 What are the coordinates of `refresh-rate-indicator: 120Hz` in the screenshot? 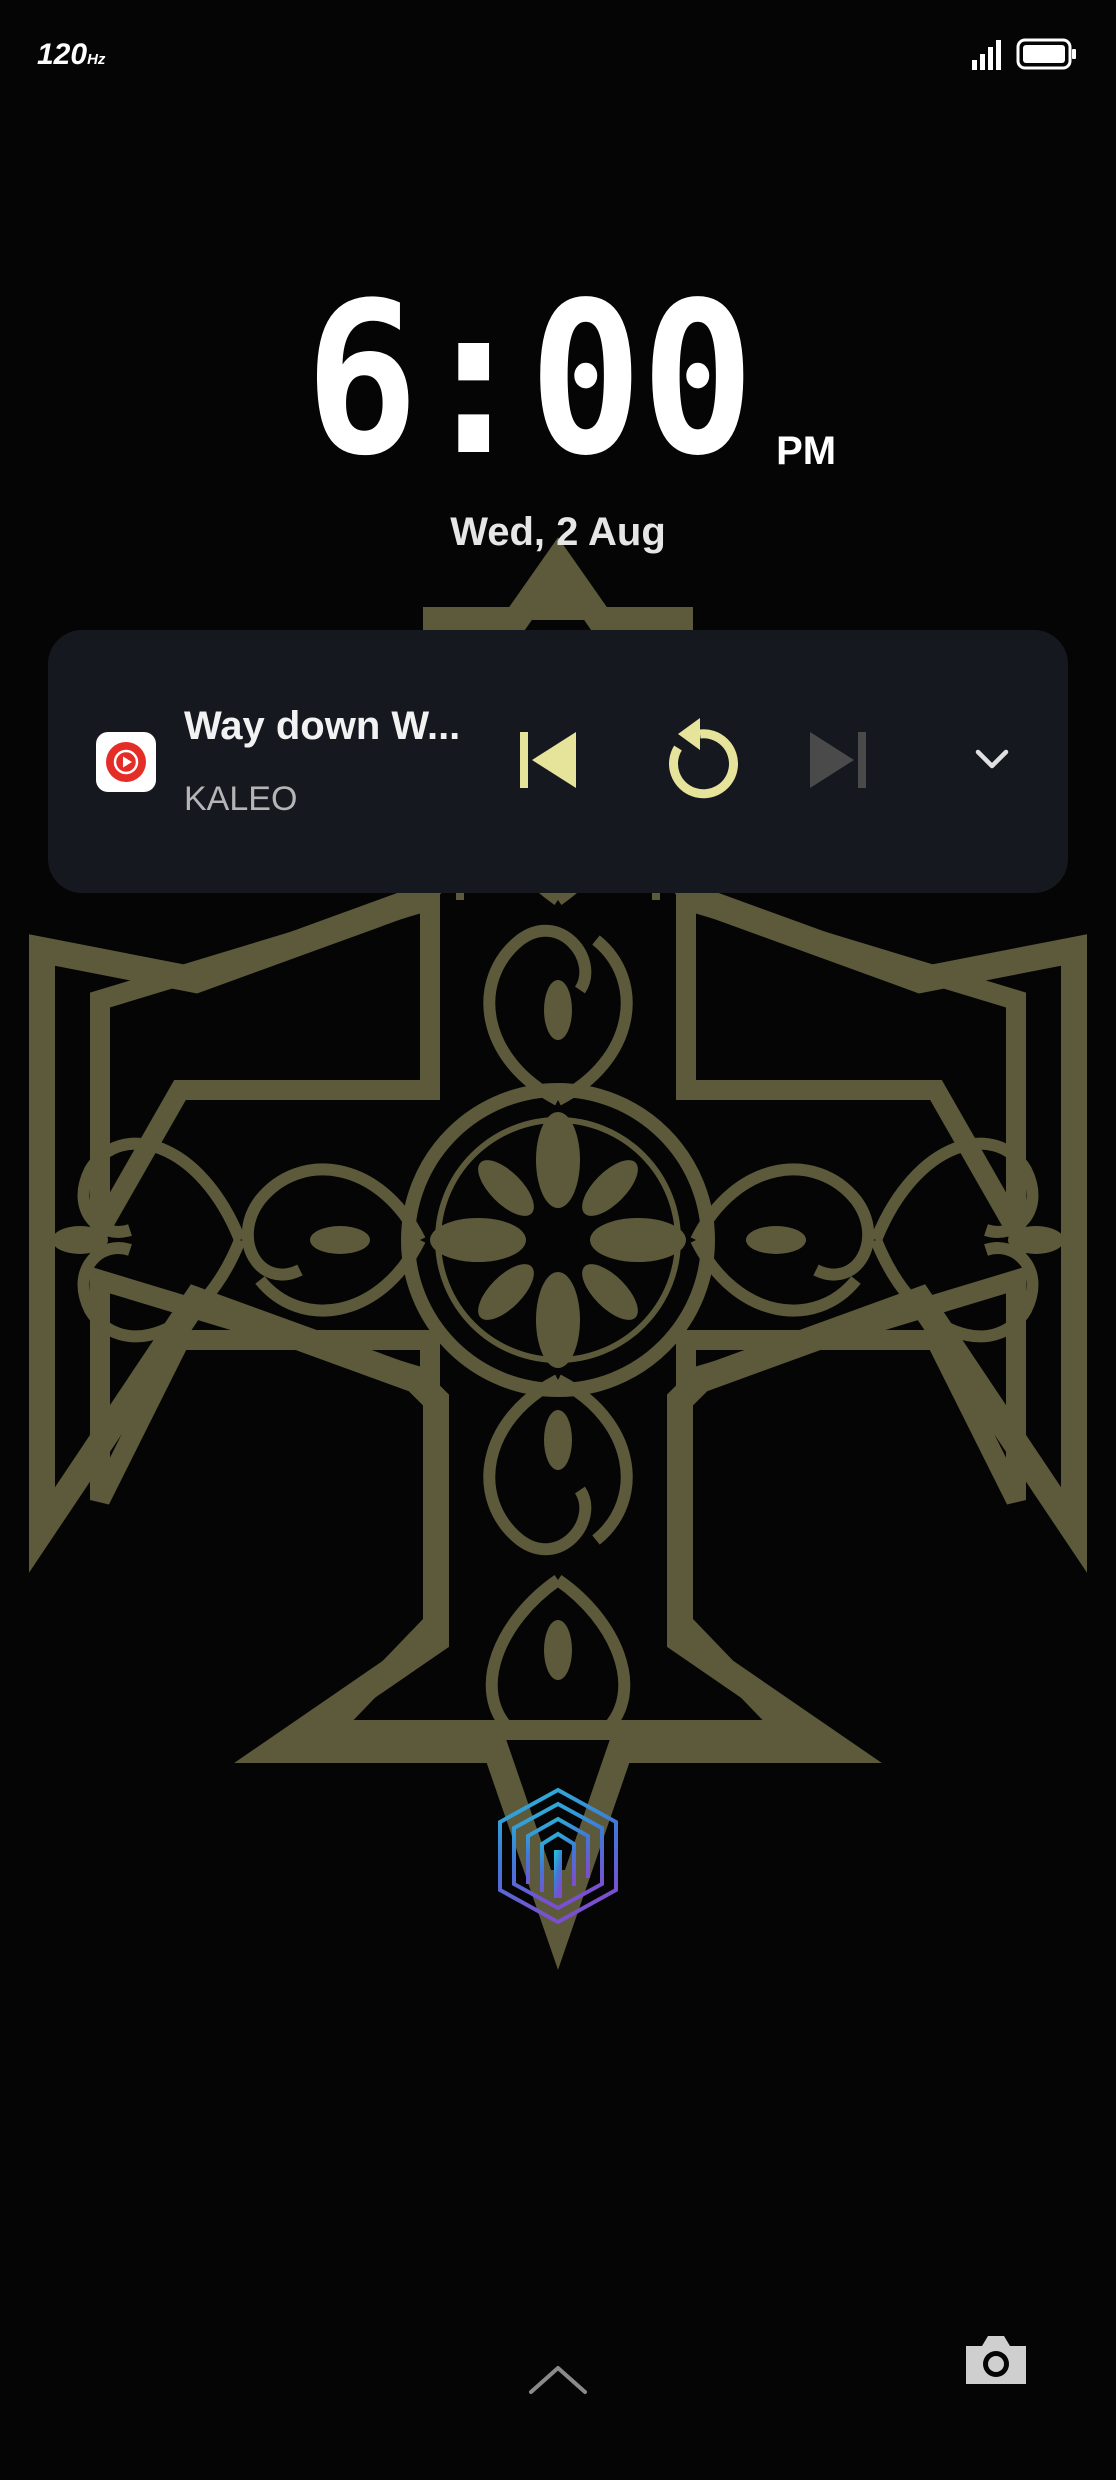 It's located at (71, 55).